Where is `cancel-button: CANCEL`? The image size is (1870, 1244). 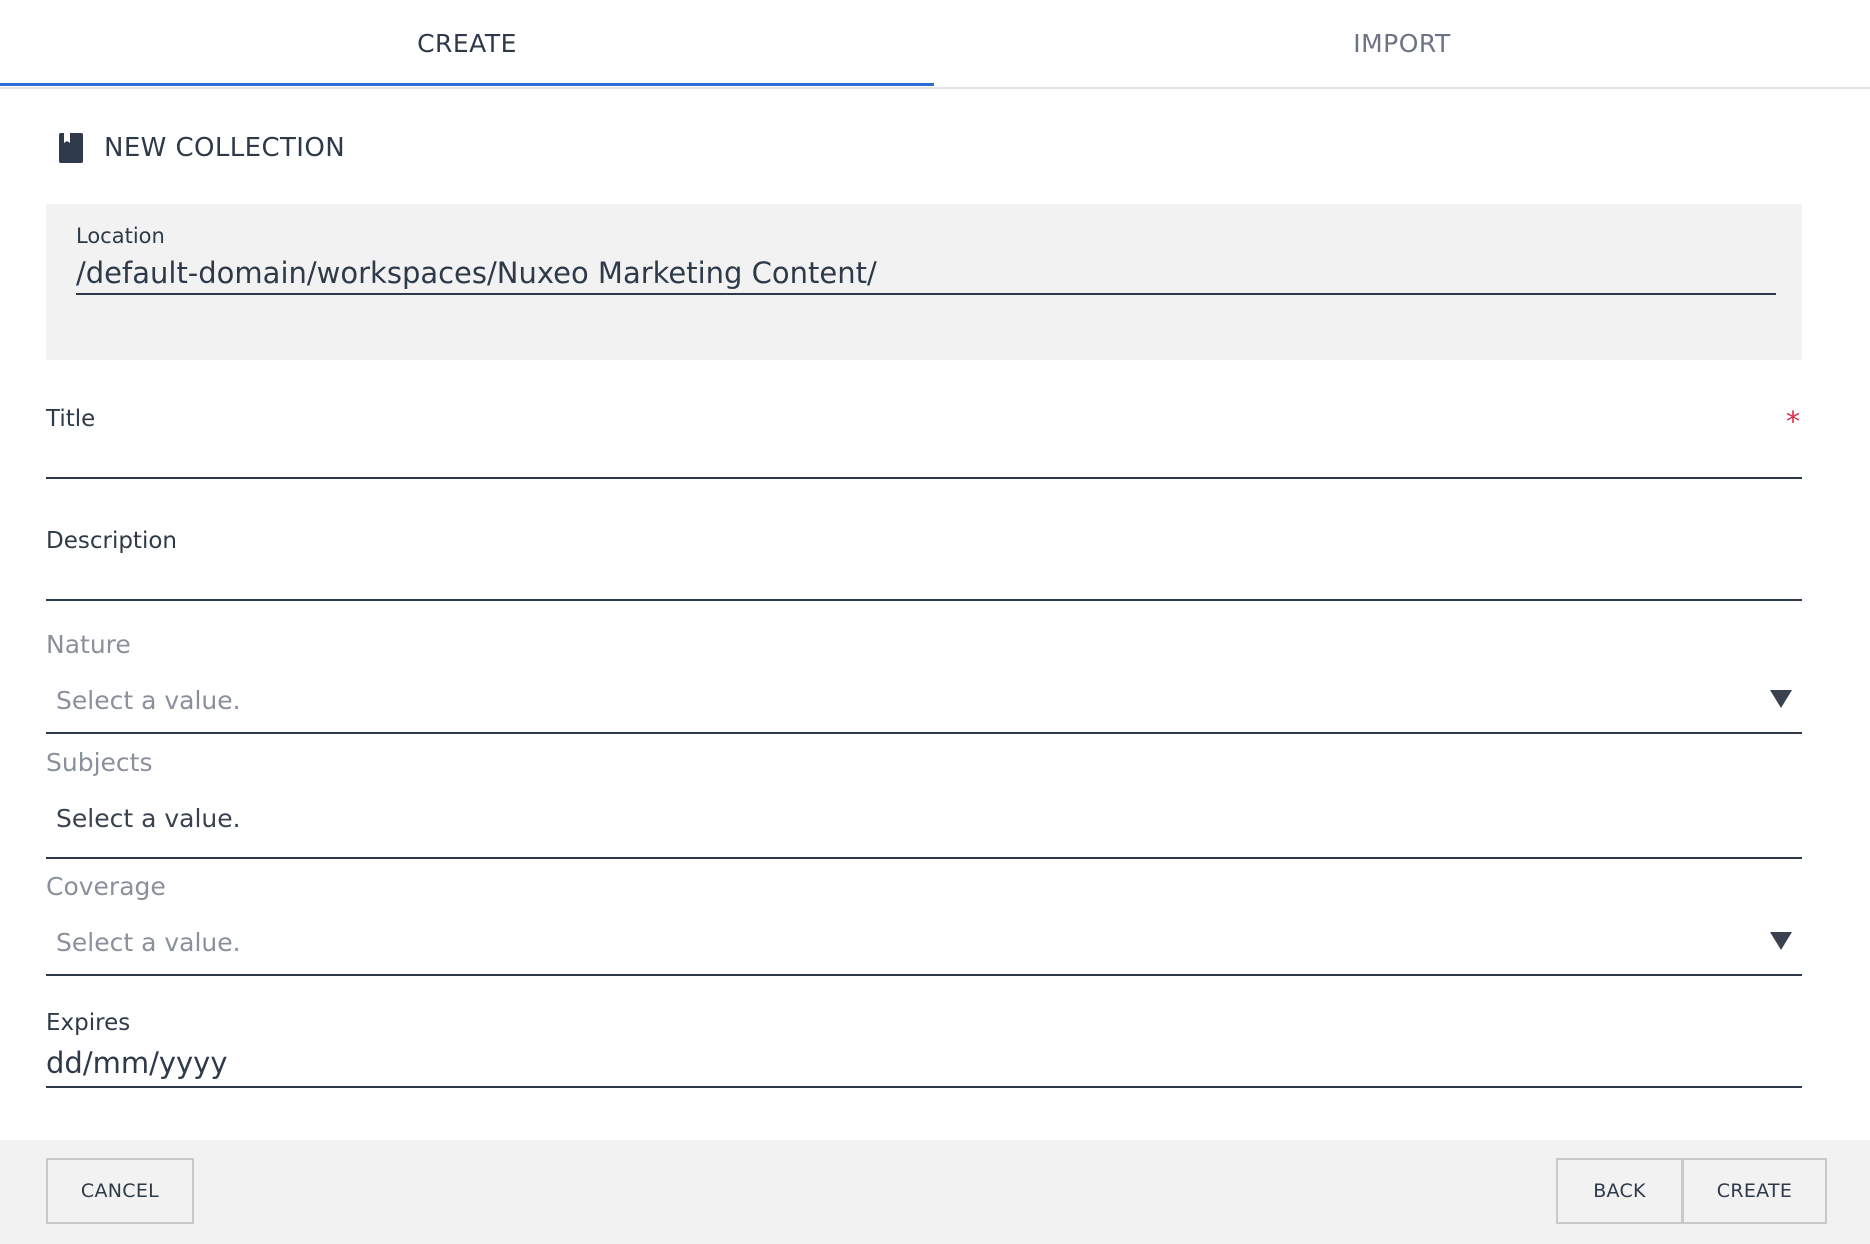 cancel-button: CANCEL is located at coordinates (120, 1191).